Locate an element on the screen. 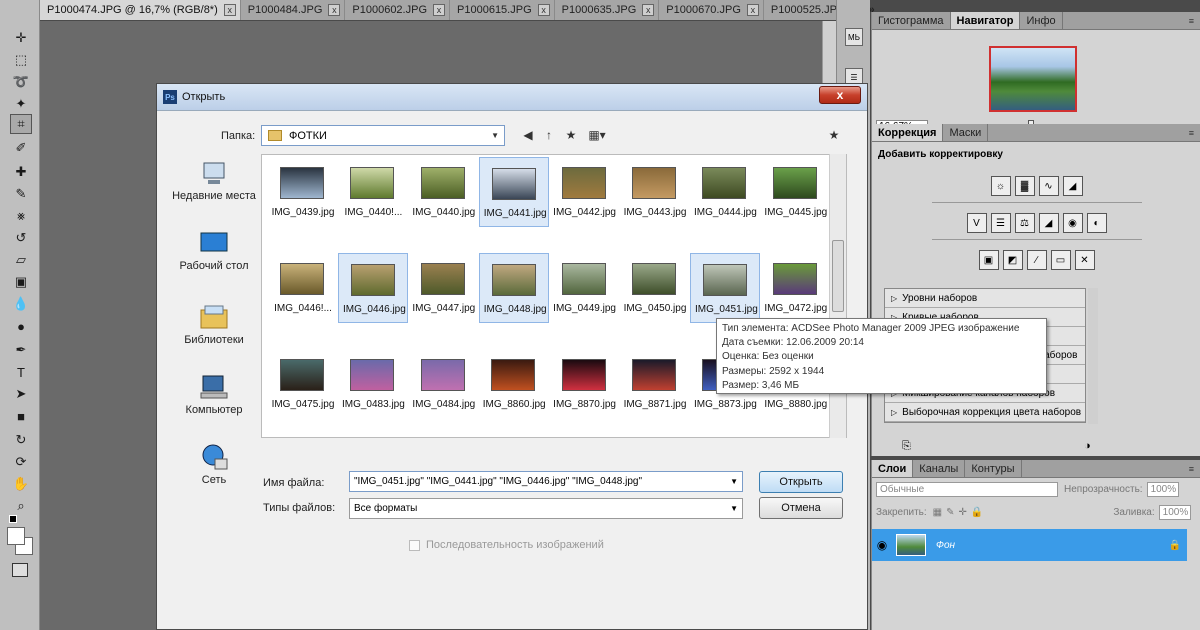 The width and height of the screenshot is (1200, 630). mini-bridge-button: МЬ is located at coordinates (854, 37).